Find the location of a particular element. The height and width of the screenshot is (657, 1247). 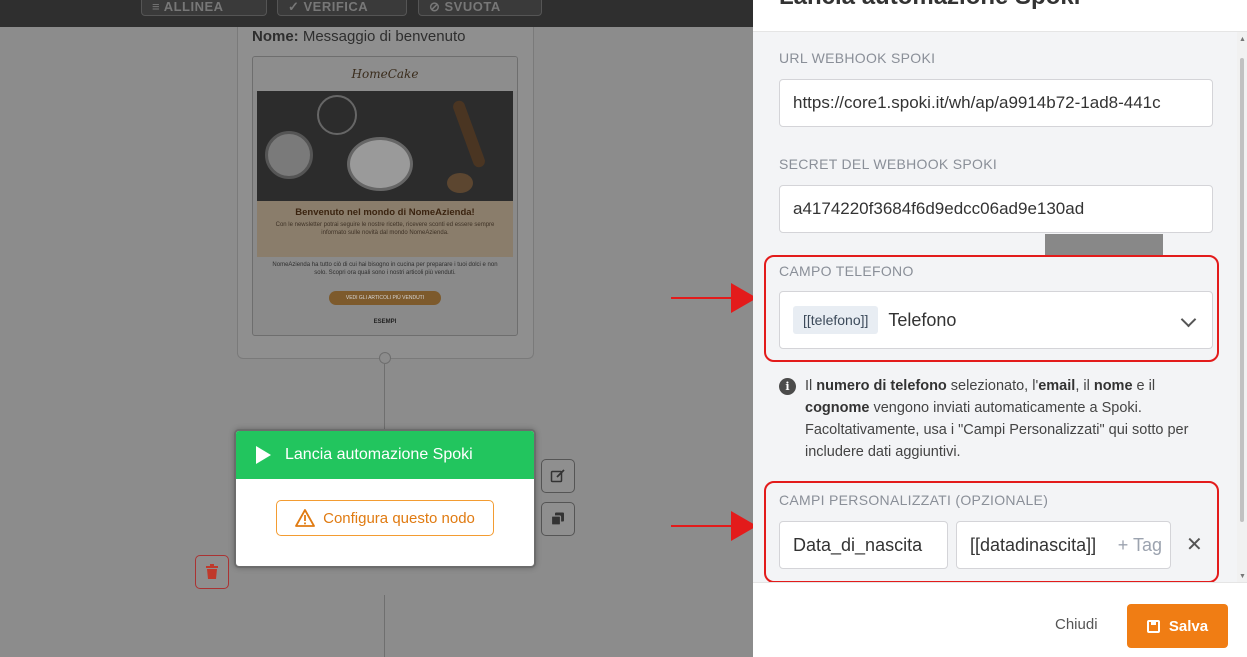

close-button: Chiudi is located at coordinates (1076, 624).